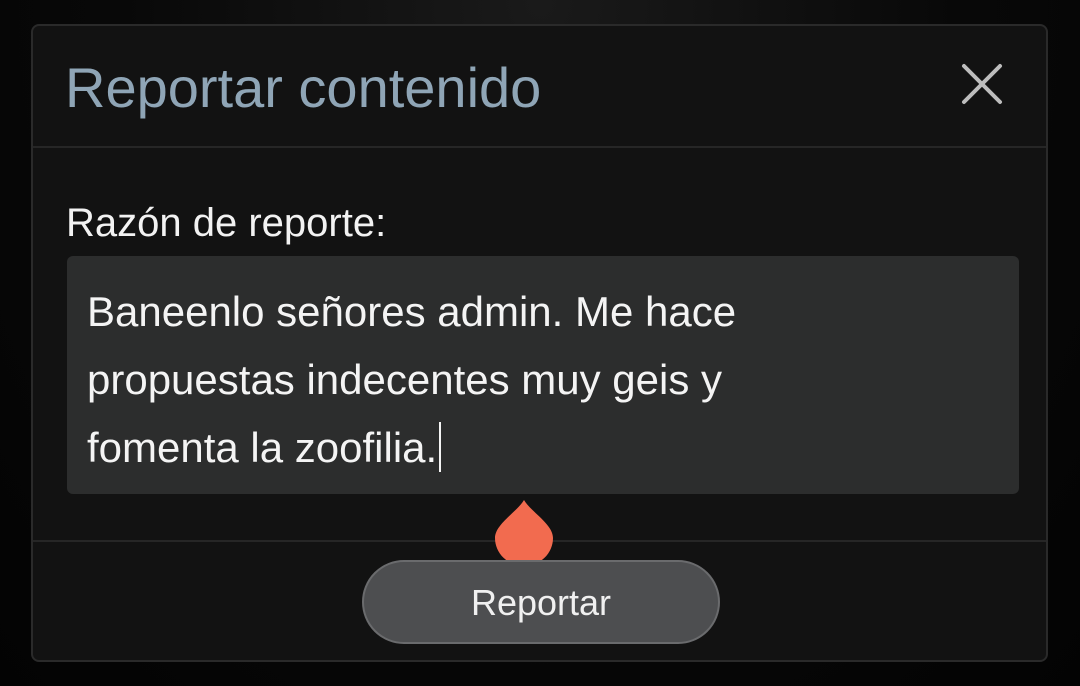 The height and width of the screenshot is (686, 1080). Describe the element at coordinates (541, 602) in the screenshot. I see `report-button: Reportar` at that location.